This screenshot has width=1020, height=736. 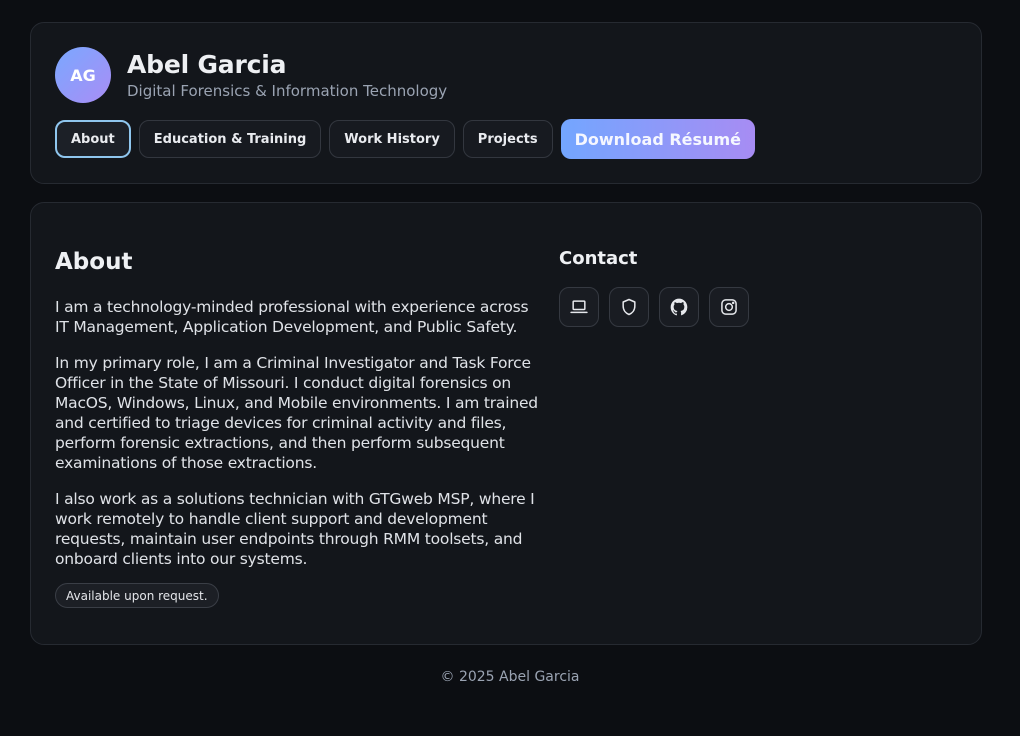 I want to click on footer-copyright: © 2025 Abel Garcia, so click(x=510, y=677).